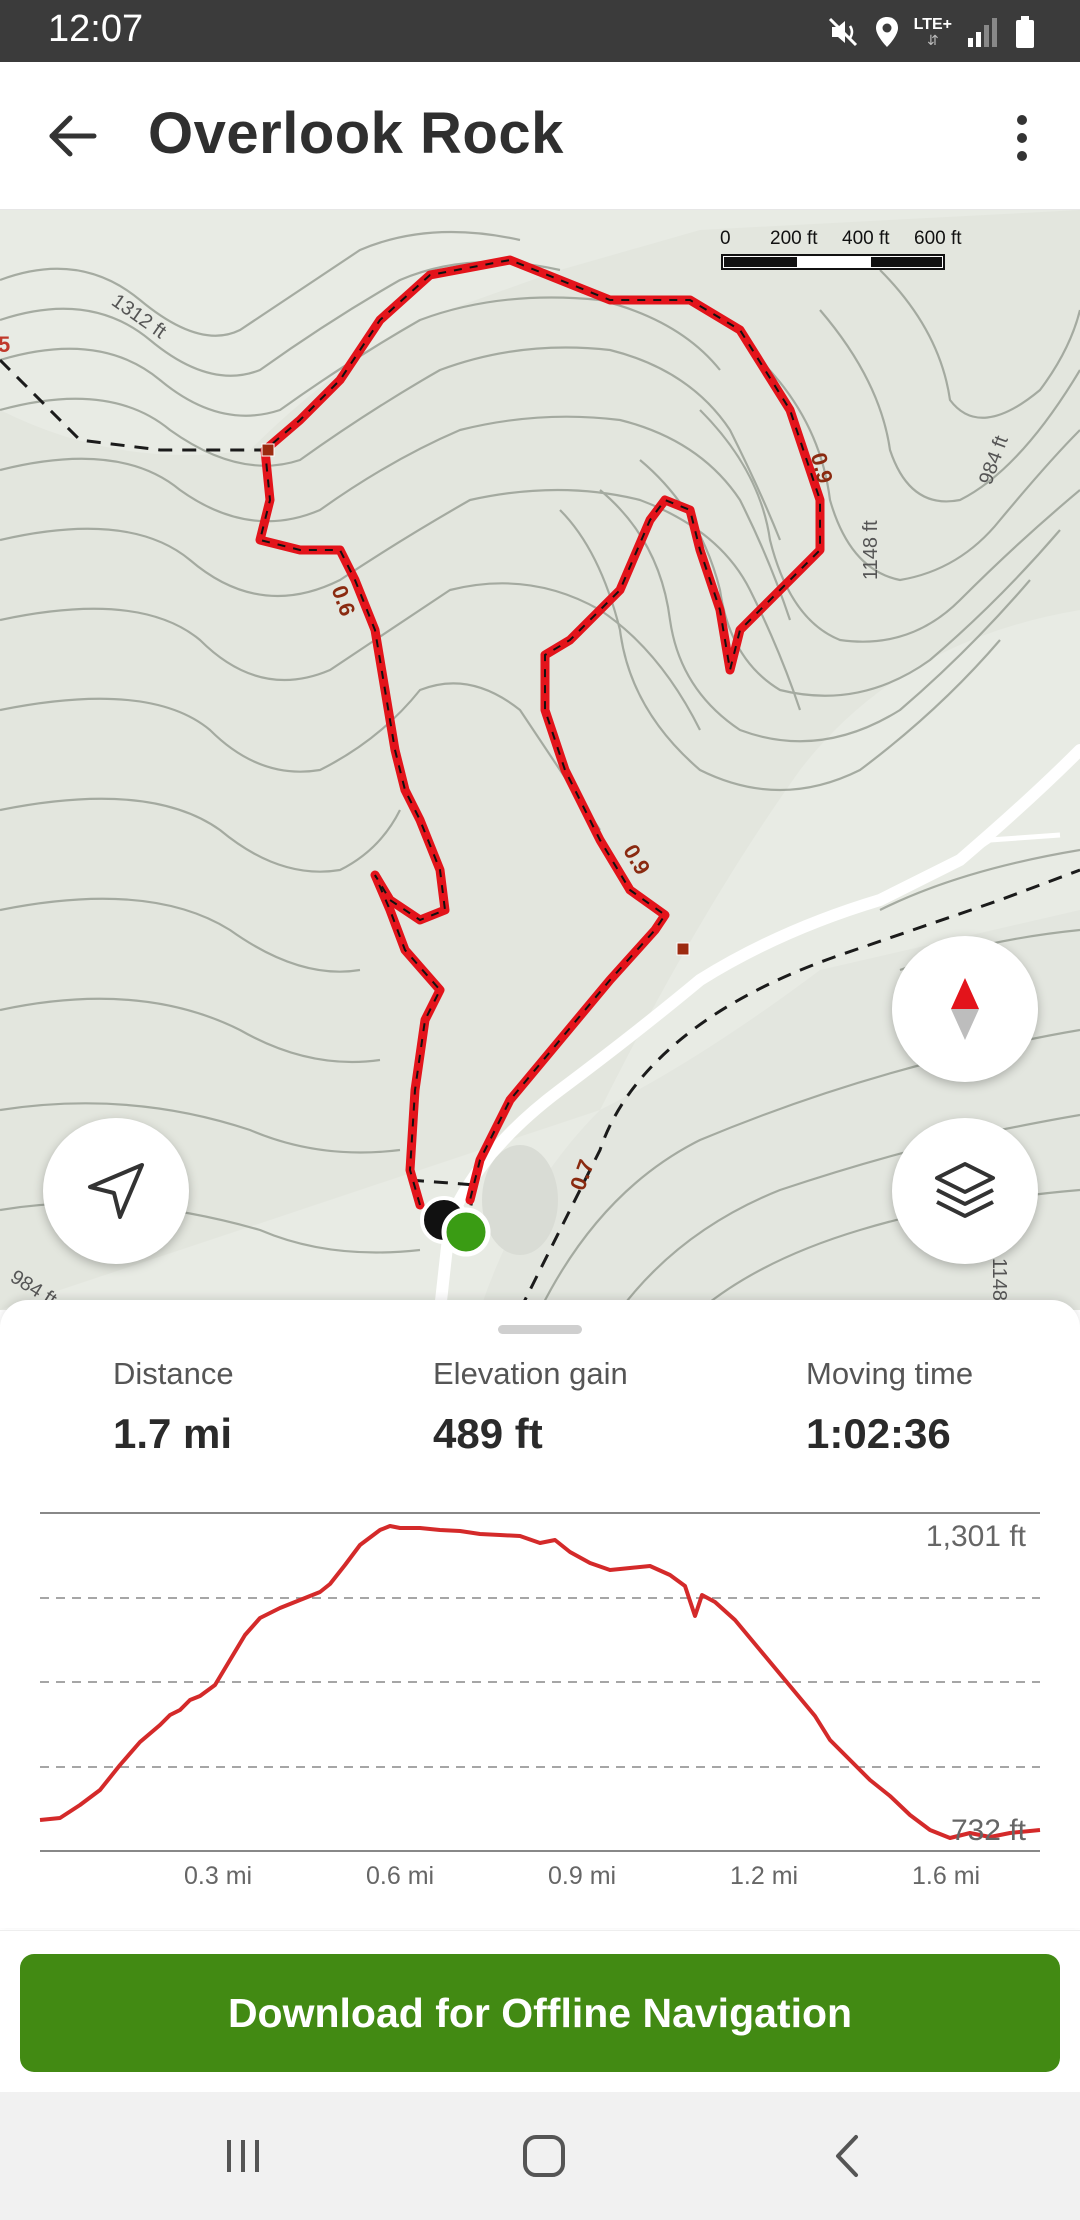 Image resolution: width=1080 pixels, height=2220 pixels. I want to click on home-button, so click(544, 2156).